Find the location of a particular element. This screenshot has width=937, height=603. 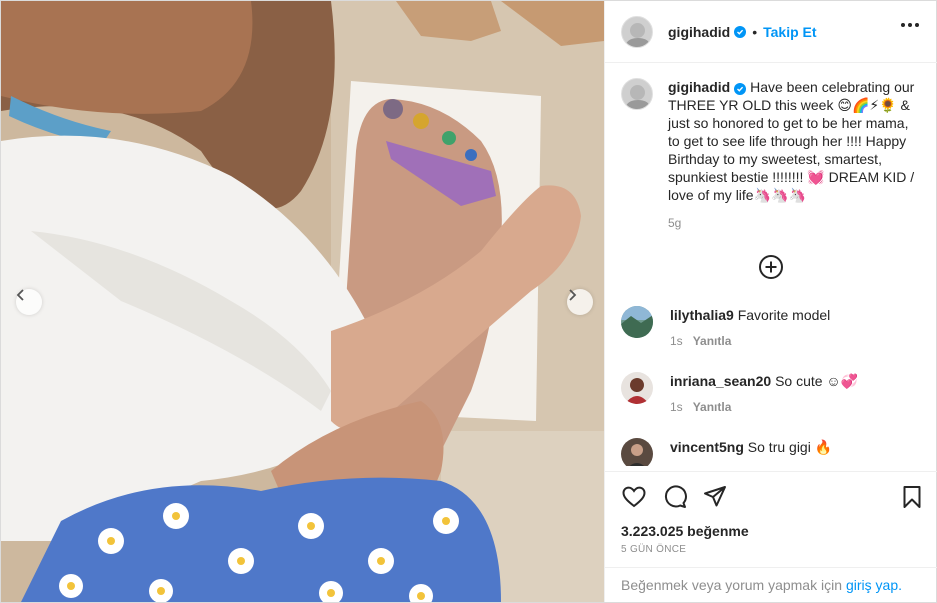

follow-button: Takip Et is located at coordinates (789, 32).